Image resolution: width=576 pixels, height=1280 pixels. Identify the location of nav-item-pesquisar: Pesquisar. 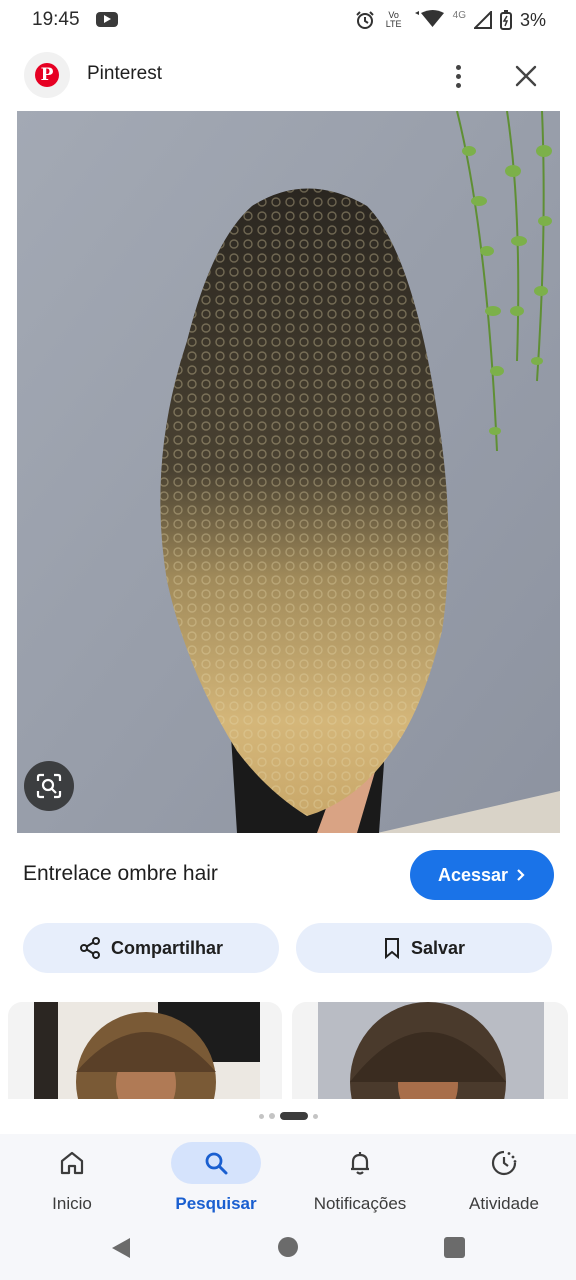
(216, 1179).